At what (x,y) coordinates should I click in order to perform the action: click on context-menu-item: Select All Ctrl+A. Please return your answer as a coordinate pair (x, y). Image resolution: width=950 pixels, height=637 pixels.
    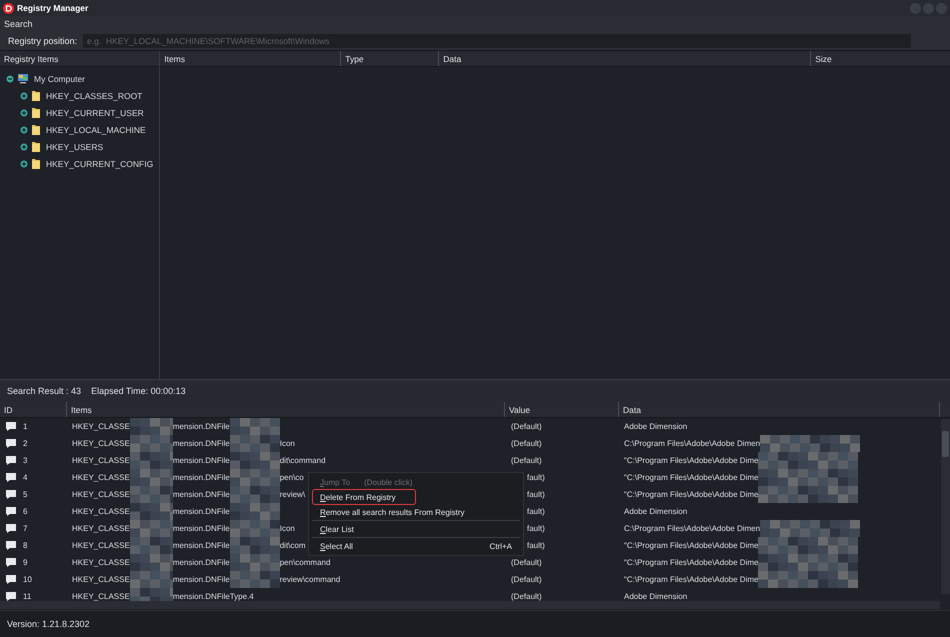
    Looking at the image, I should click on (416, 546).